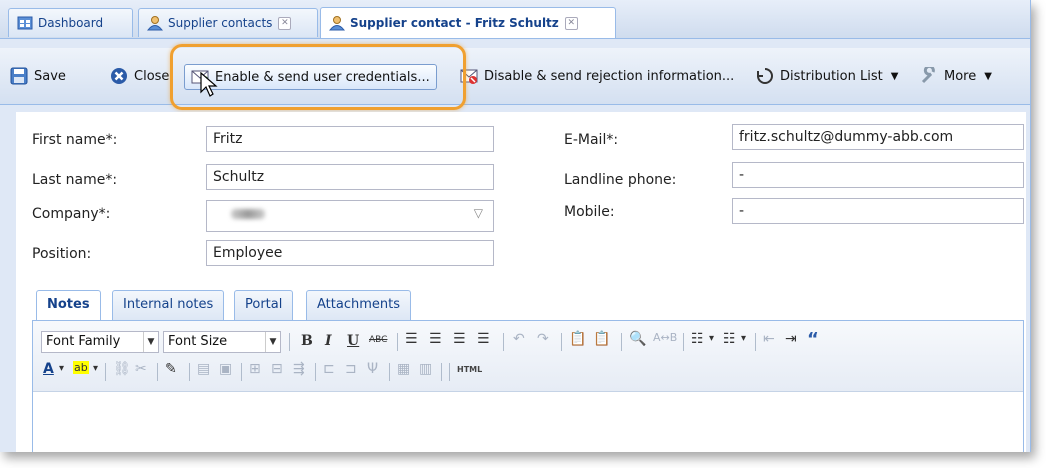 The height and width of the screenshot is (468, 1046). I want to click on split-row-icon: Ψ, so click(372, 369).